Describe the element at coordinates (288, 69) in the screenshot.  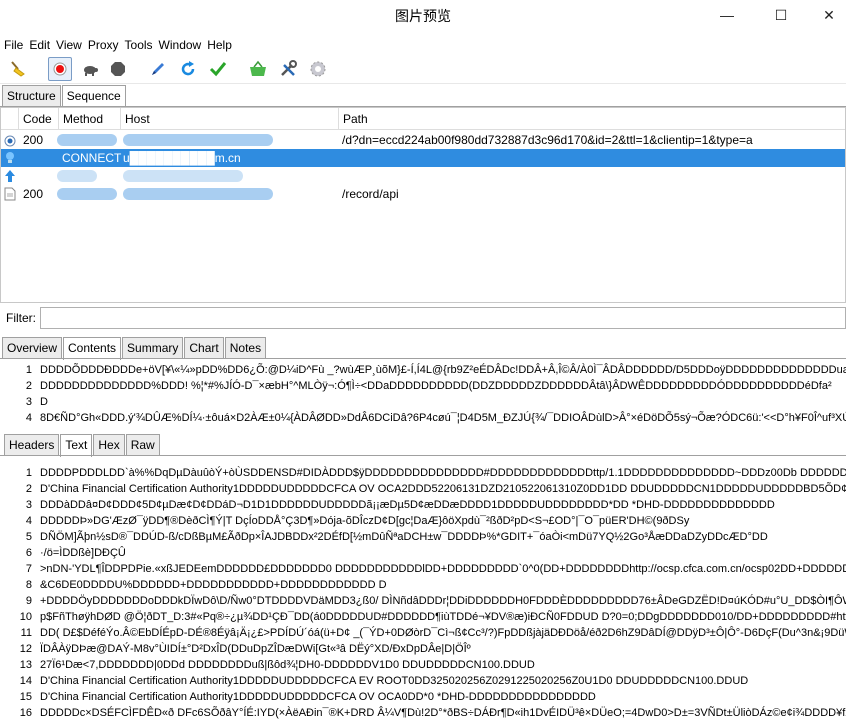
I see `tools-icon` at that location.